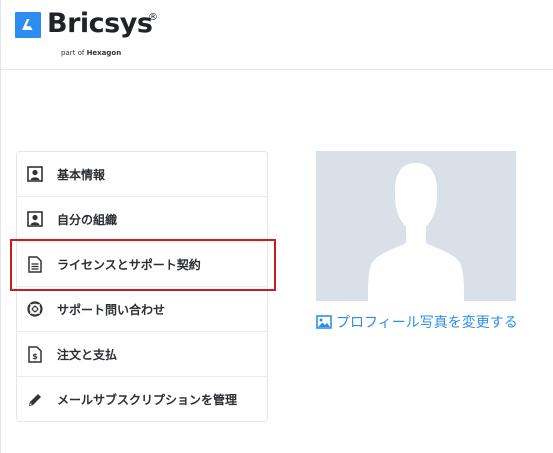 The image size is (553, 453). I want to click on change-photo-label: プロフィール写真を変更する, so click(427, 323).